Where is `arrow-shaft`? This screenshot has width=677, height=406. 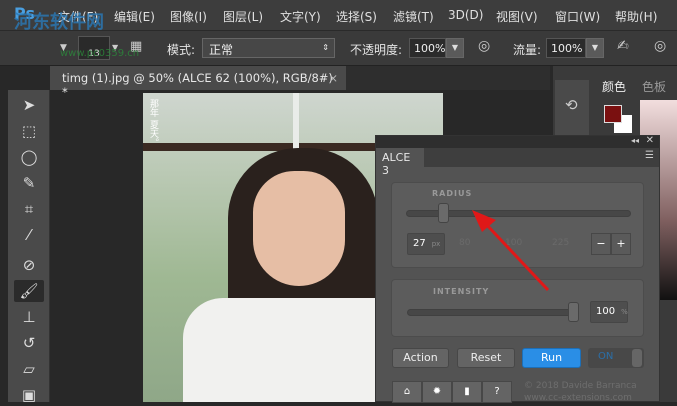 arrow-shaft is located at coordinates (516, 256).